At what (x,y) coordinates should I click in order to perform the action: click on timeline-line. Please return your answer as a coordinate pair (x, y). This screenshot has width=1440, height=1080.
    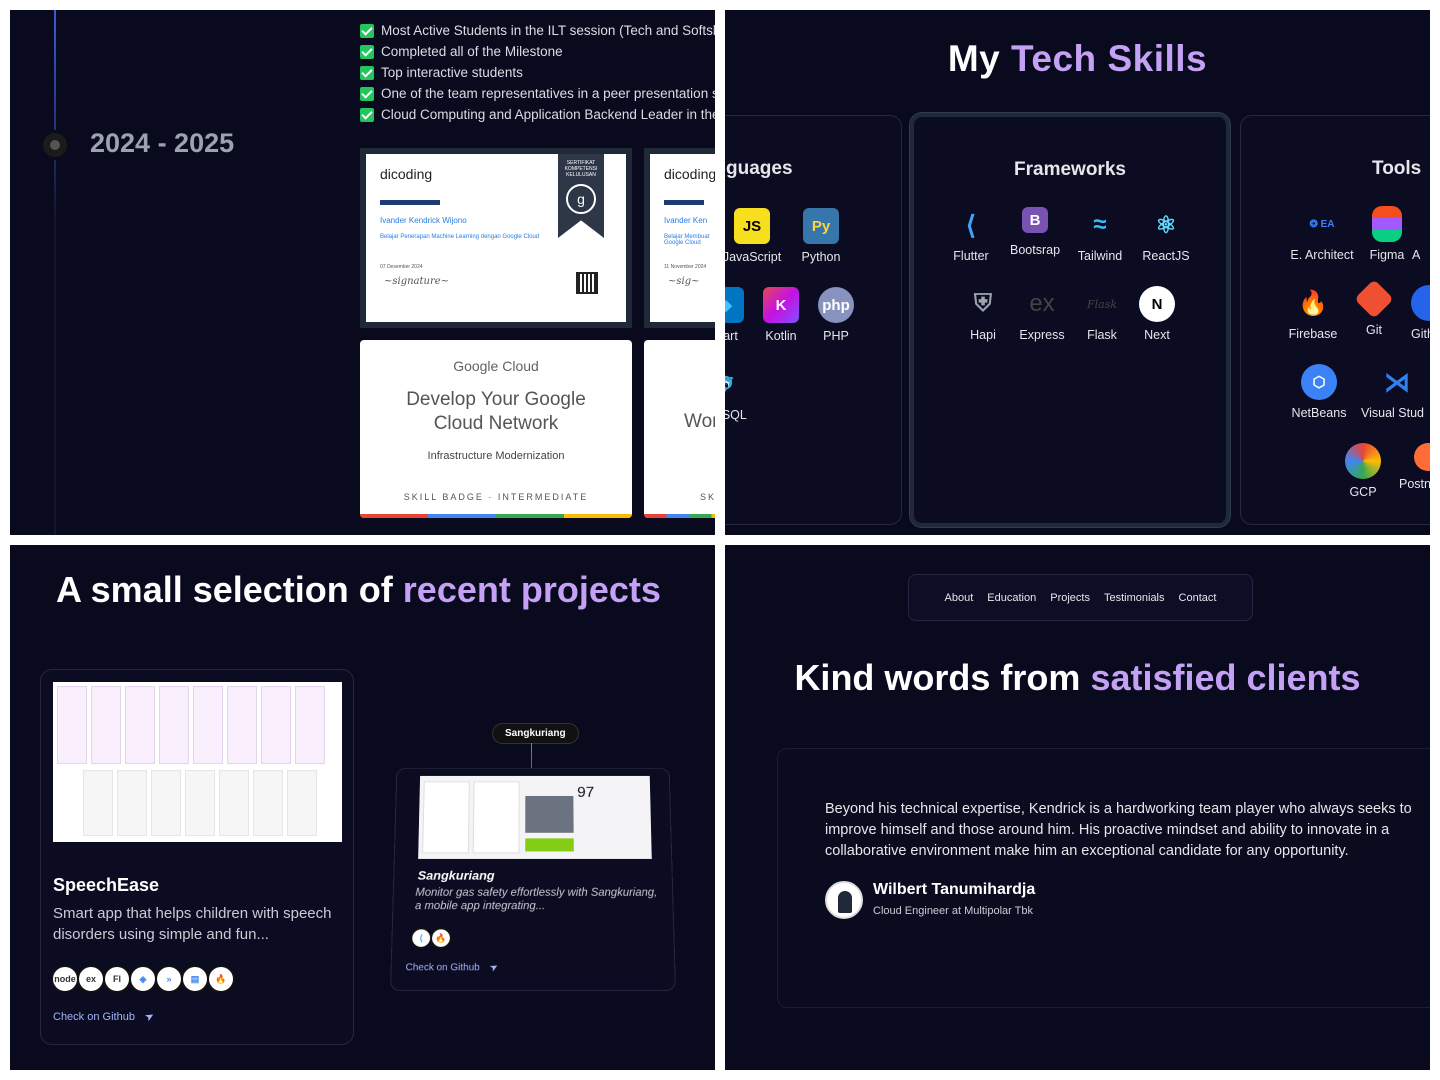
    Looking at the image, I should click on (55, 272).